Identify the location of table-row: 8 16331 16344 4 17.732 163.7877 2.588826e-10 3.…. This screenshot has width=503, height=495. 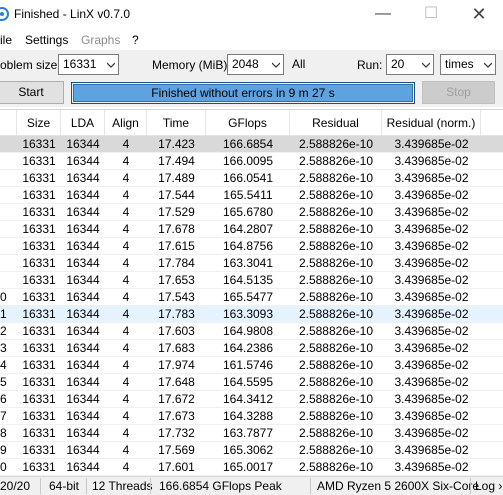
(251, 433).